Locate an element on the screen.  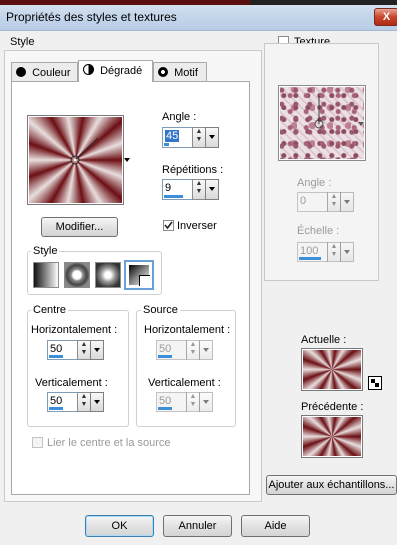
tab-motif: Motif is located at coordinates (180, 72).